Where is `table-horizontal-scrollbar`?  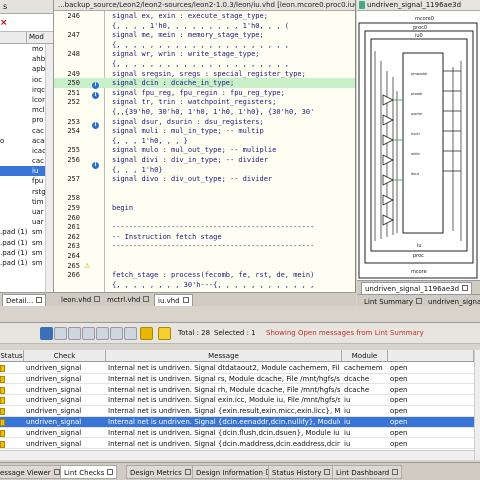 table-horizontal-scrollbar is located at coordinates (237, 455).